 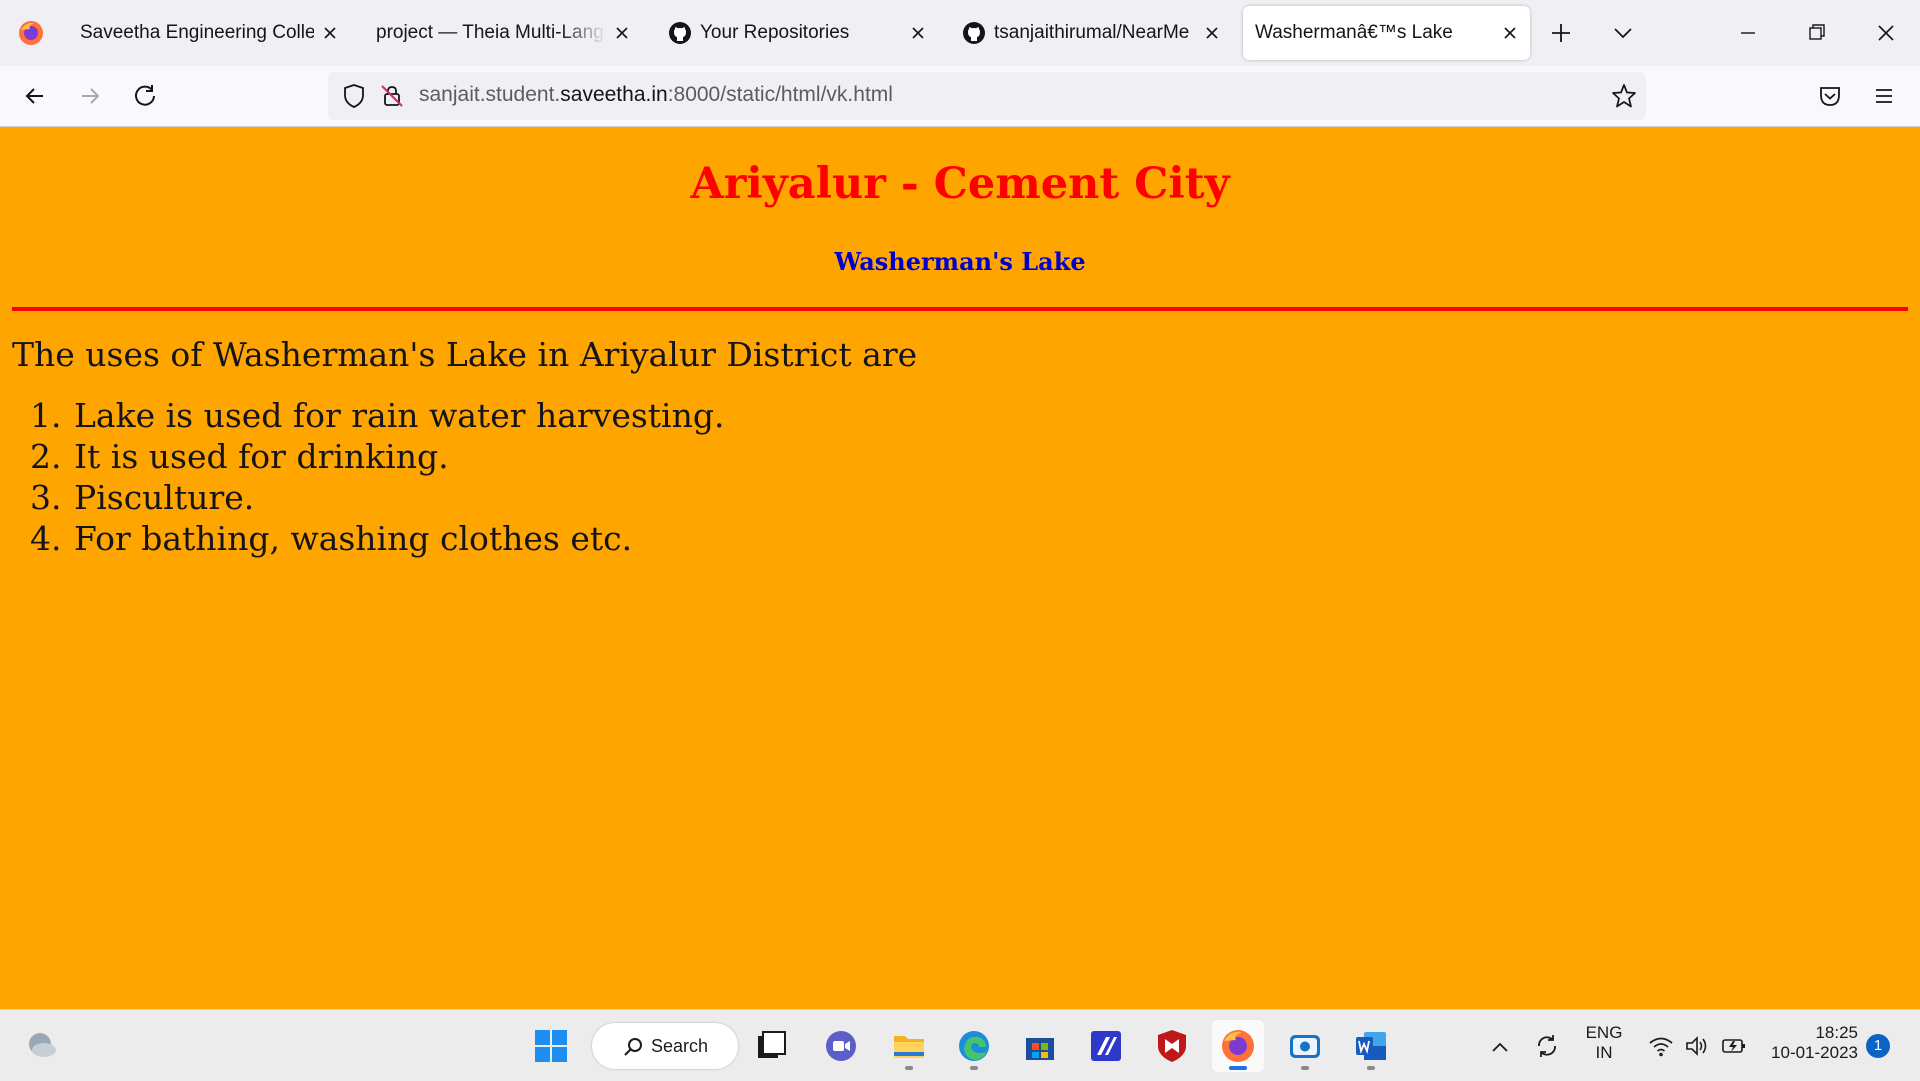 What do you see at coordinates (775, 32) in the screenshot?
I see `tab-title: Your Repositories` at bounding box center [775, 32].